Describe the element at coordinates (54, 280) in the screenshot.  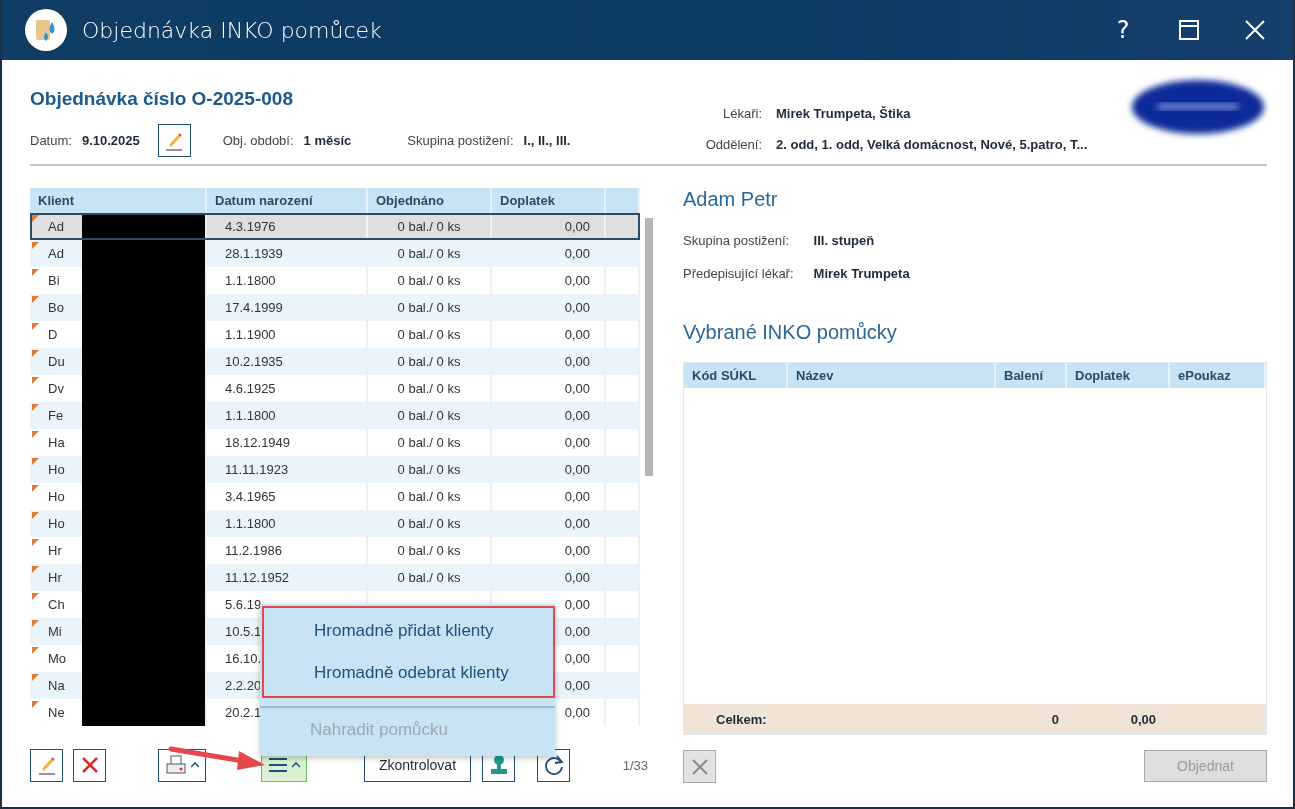
I see `table-cell: Bi` at that location.